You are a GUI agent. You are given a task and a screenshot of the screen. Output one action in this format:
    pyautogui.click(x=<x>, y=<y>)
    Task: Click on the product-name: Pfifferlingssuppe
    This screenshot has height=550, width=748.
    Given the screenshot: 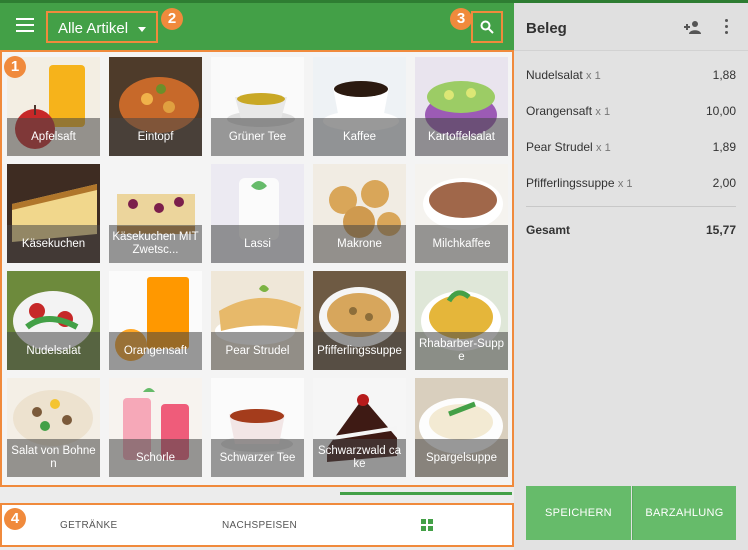 What is the action you would take?
    pyautogui.click(x=359, y=351)
    